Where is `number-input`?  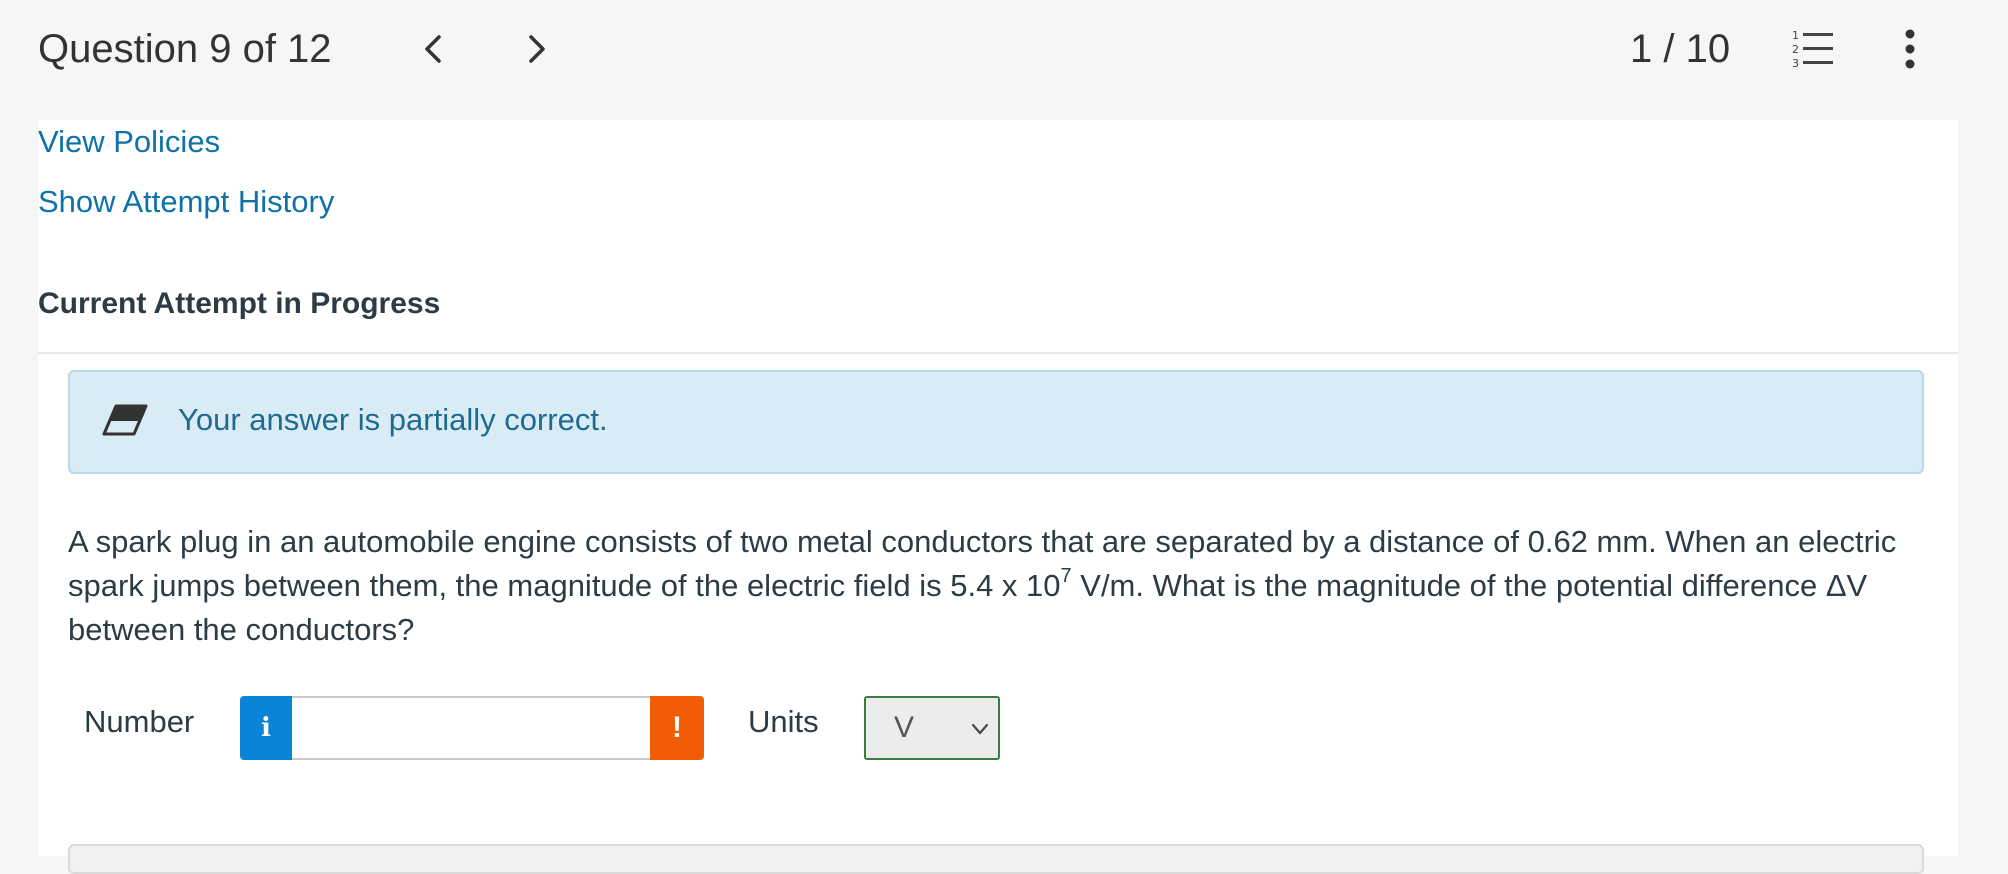 number-input is located at coordinates (471, 728).